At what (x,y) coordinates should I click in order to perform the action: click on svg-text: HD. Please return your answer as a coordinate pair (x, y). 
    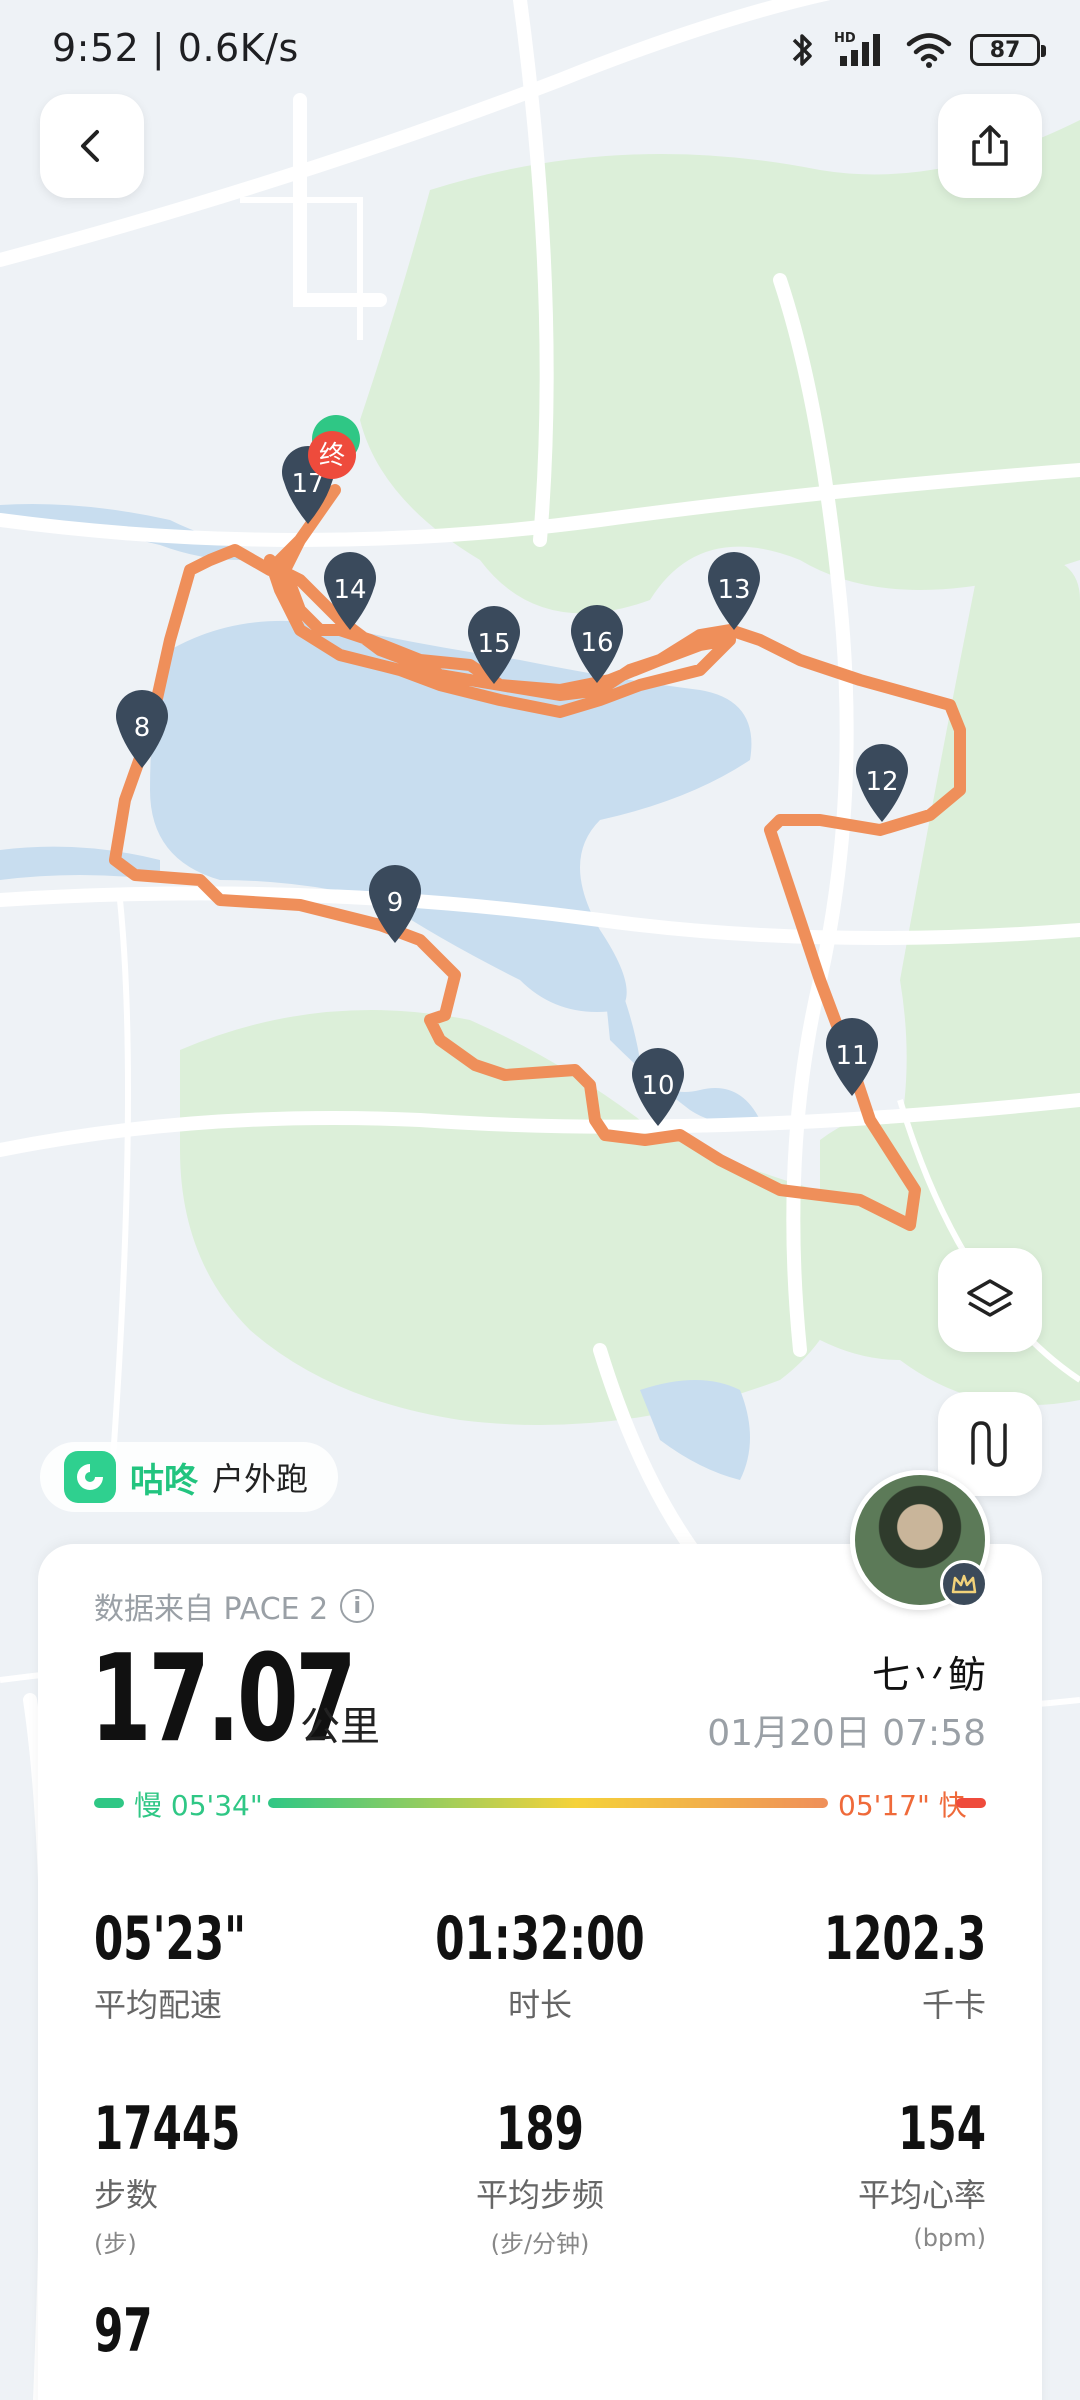
    Looking at the image, I should click on (845, 38).